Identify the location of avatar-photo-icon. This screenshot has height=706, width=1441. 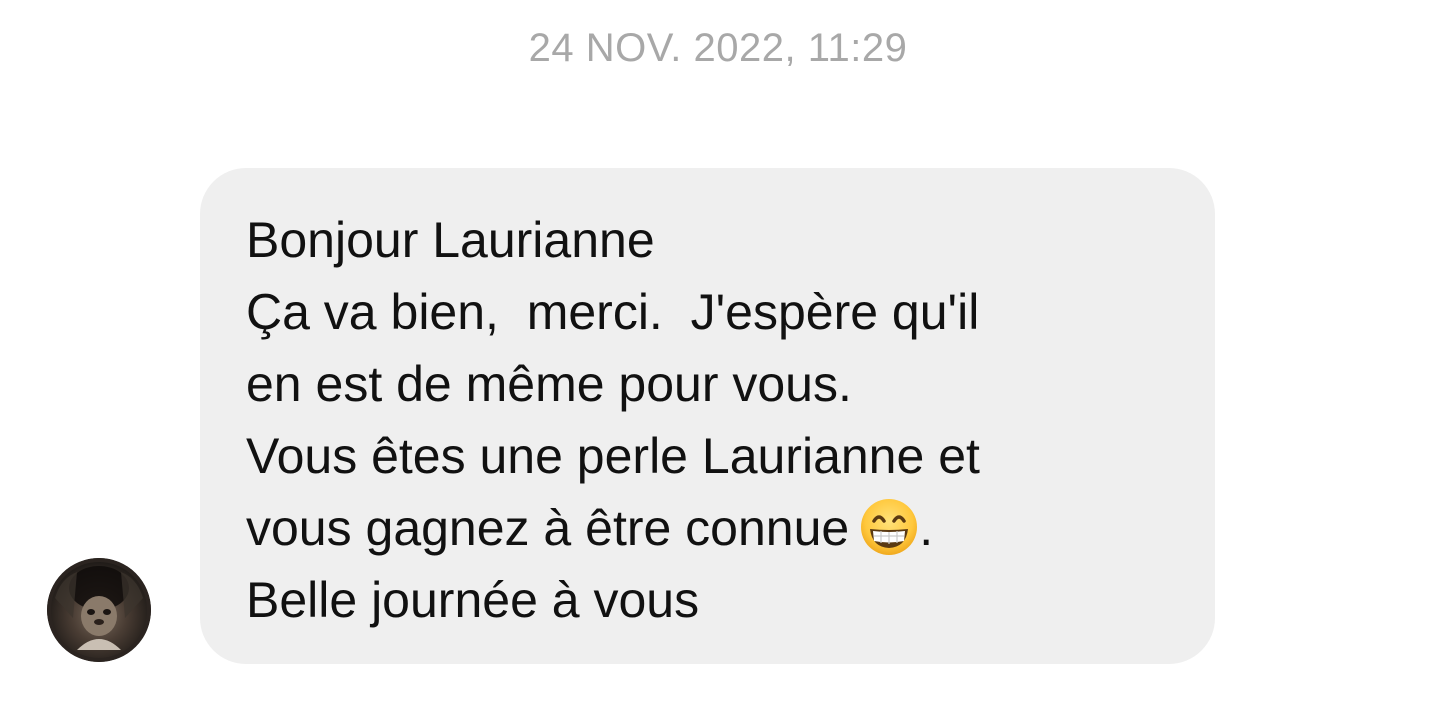
(99, 610).